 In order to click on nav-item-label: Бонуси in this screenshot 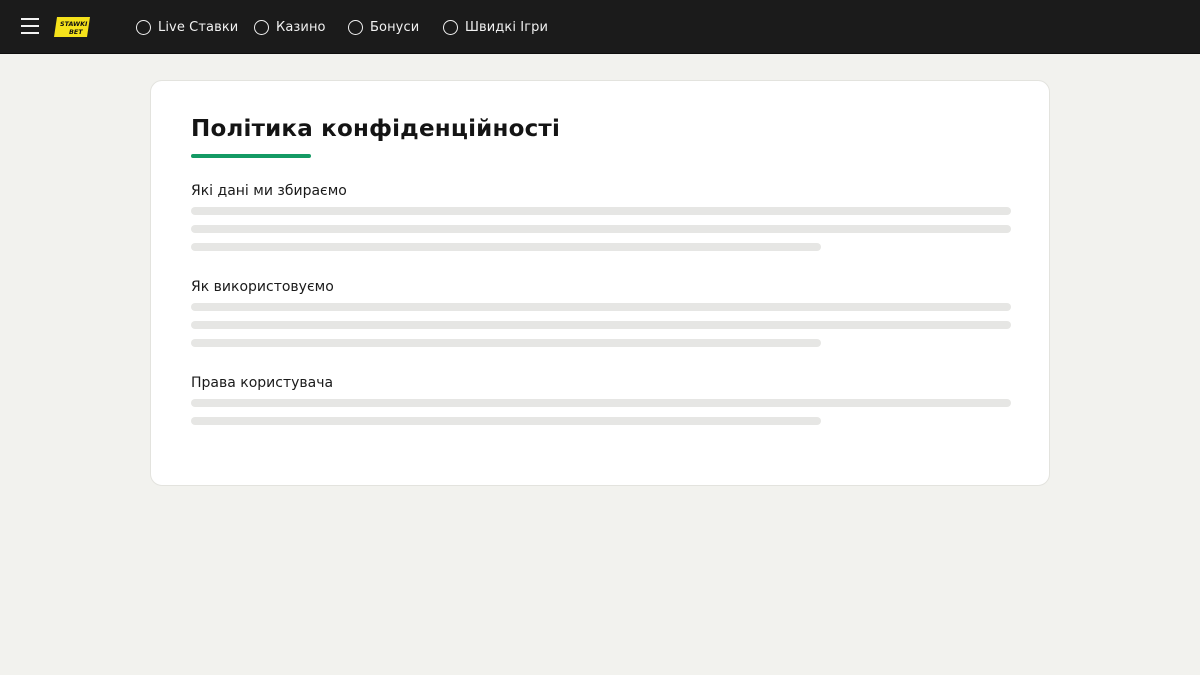, I will do `click(395, 27)`.